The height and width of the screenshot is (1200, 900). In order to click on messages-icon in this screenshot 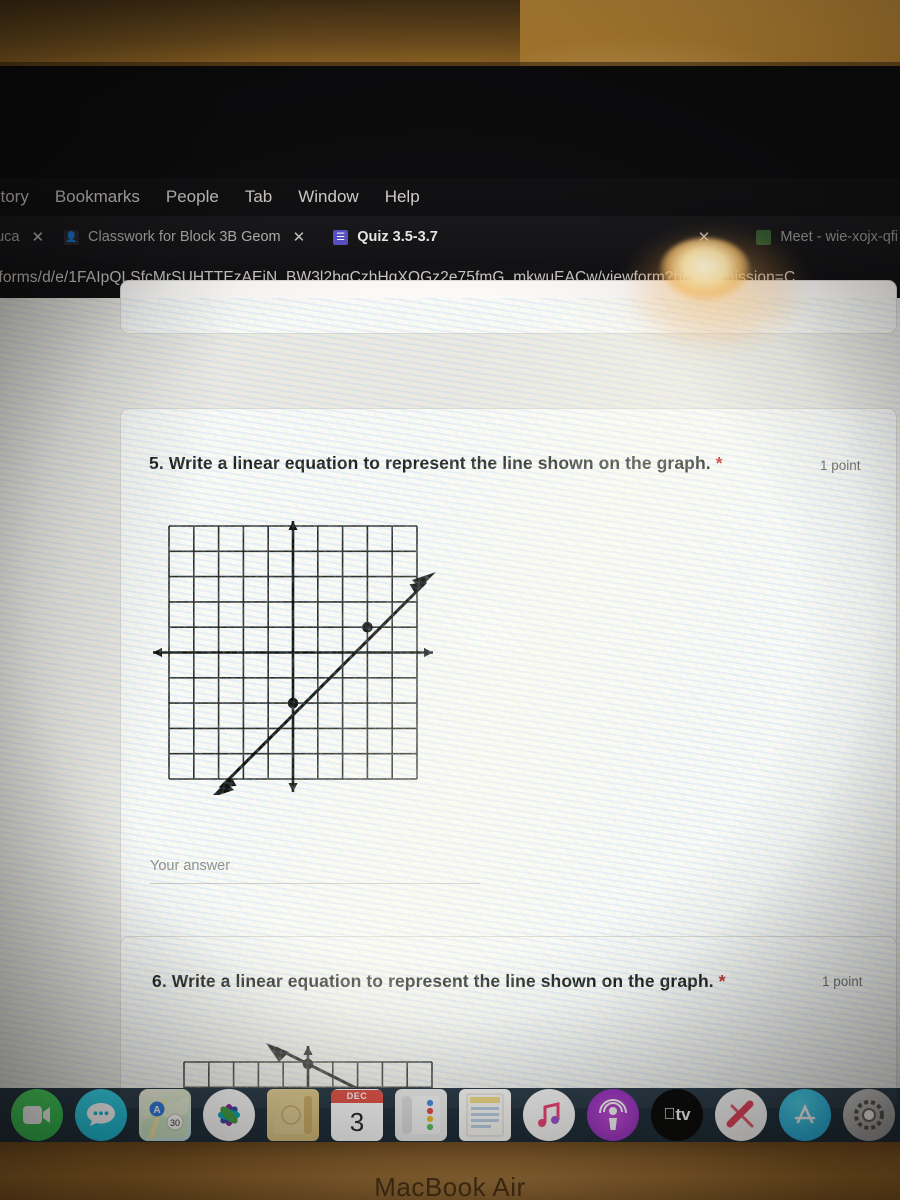, I will do `click(101, 1114)`.